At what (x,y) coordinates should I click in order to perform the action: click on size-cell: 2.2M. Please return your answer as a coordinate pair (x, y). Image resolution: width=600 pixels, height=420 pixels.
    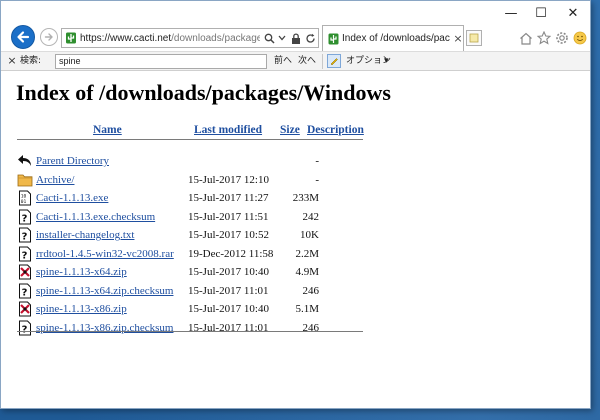
    Looking at the image, I should click on (307, 253).